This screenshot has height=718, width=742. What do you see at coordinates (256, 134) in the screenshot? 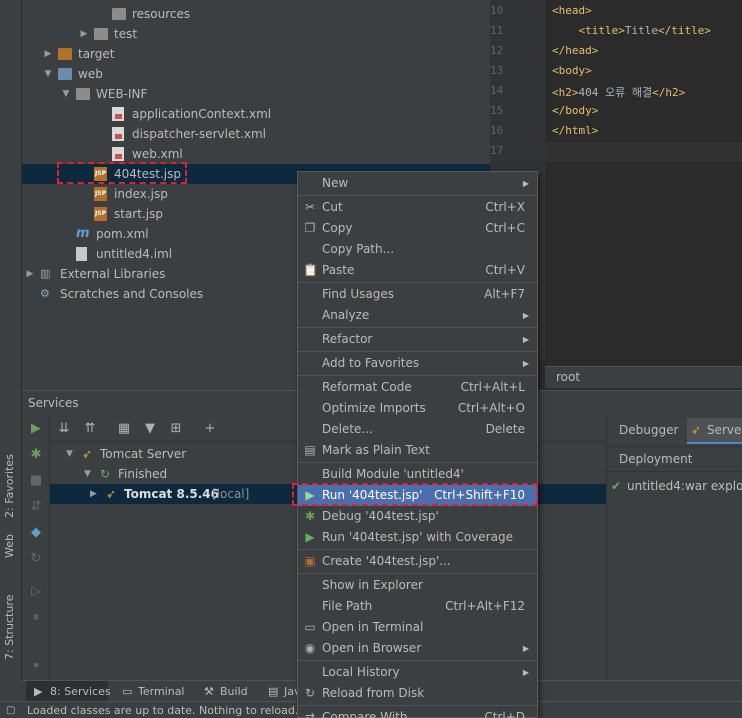
I see `tree-item: dispatcher-servlet.xml` at bounding box center [256, 134].